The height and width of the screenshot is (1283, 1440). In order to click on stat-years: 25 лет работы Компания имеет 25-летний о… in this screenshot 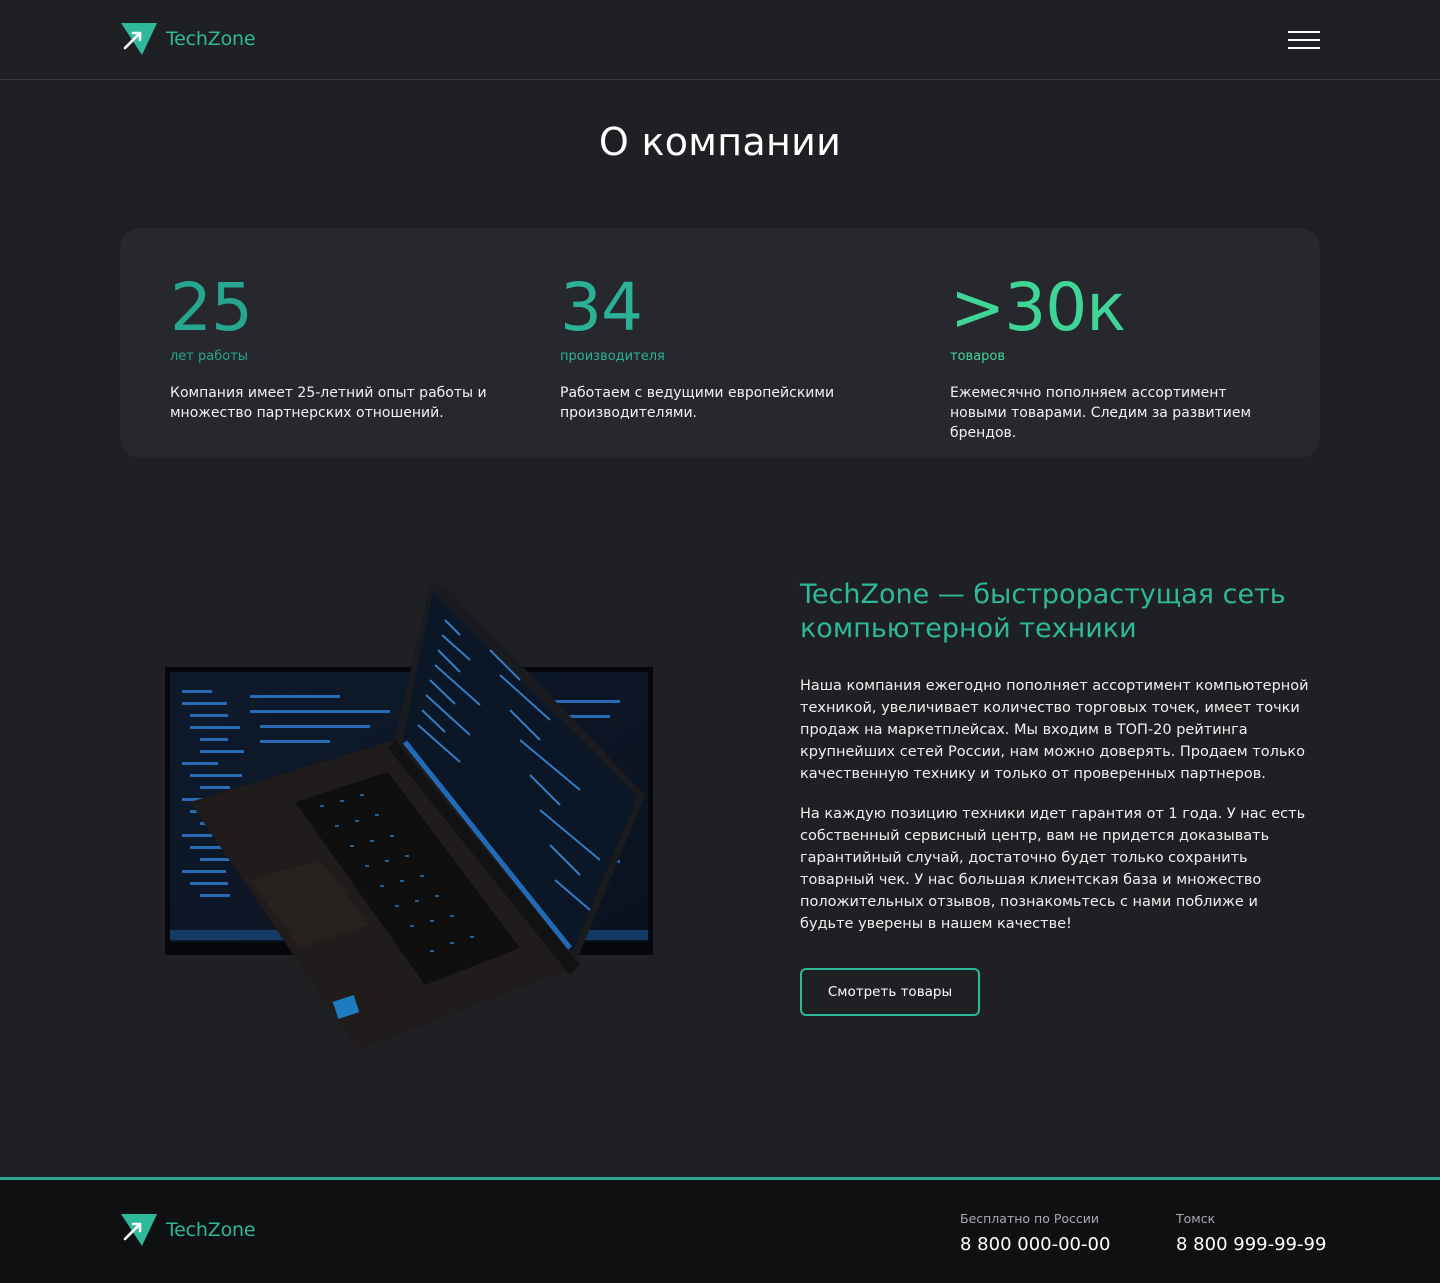, I will do `click(340, 345)`.